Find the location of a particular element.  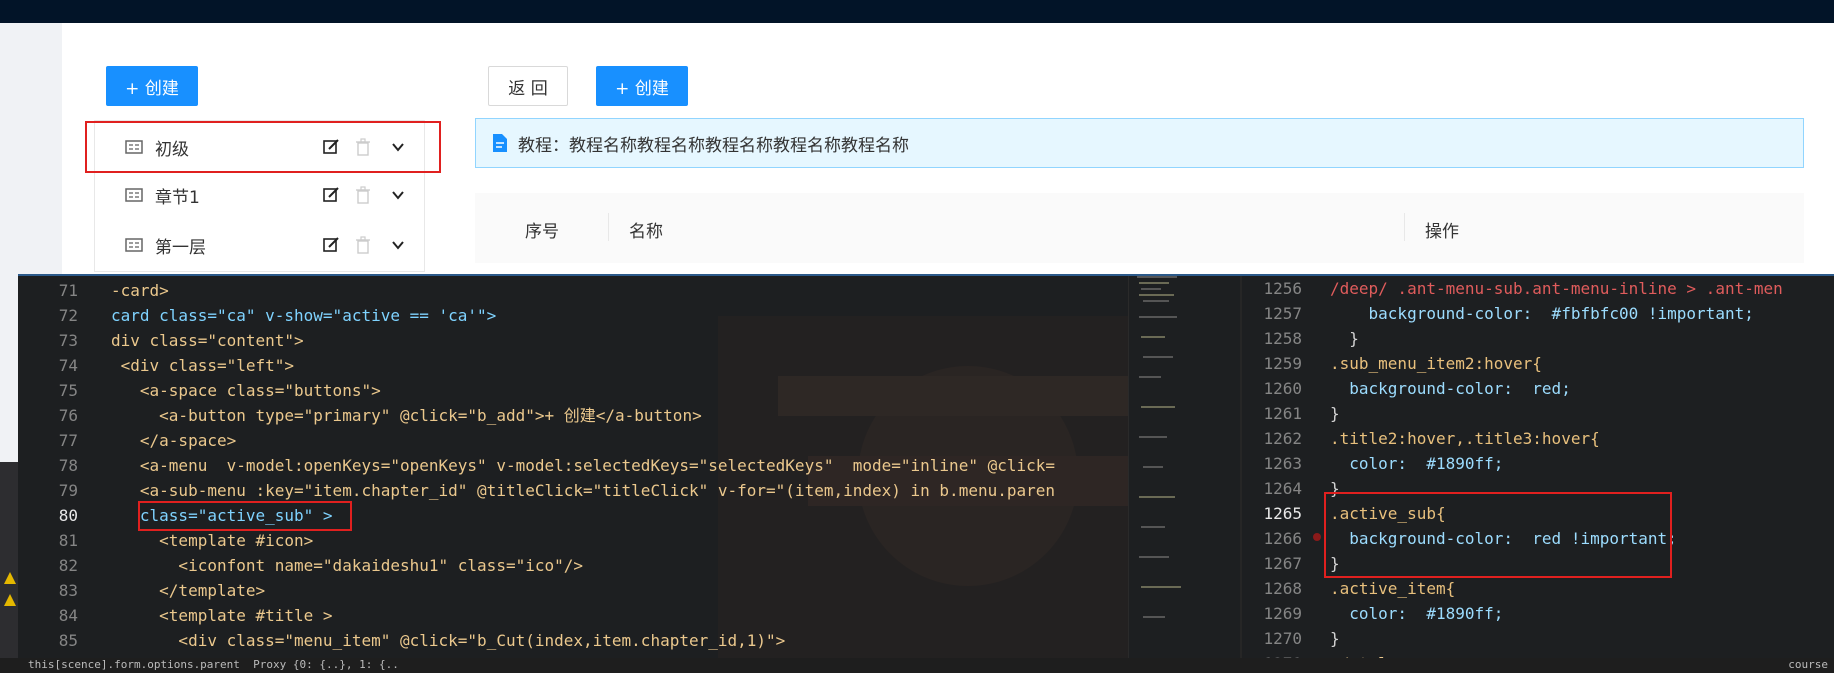

highlight-box-css is located at coordinates (1498, 535).